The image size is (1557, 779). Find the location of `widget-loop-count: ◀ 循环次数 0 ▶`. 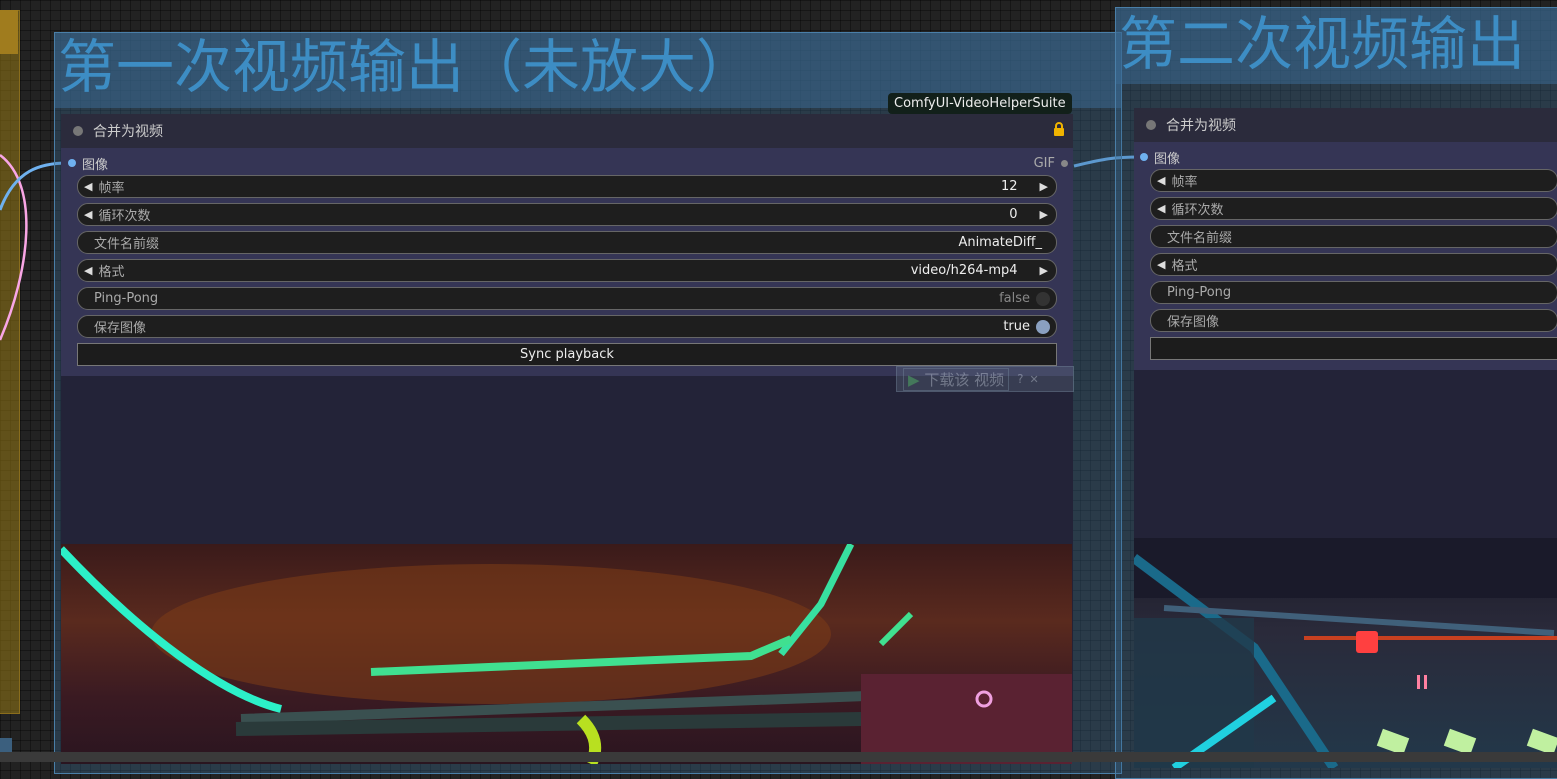

widget-loop-count: ◀ 循环次数 0 ▶ is located at coordinates (567, 214).